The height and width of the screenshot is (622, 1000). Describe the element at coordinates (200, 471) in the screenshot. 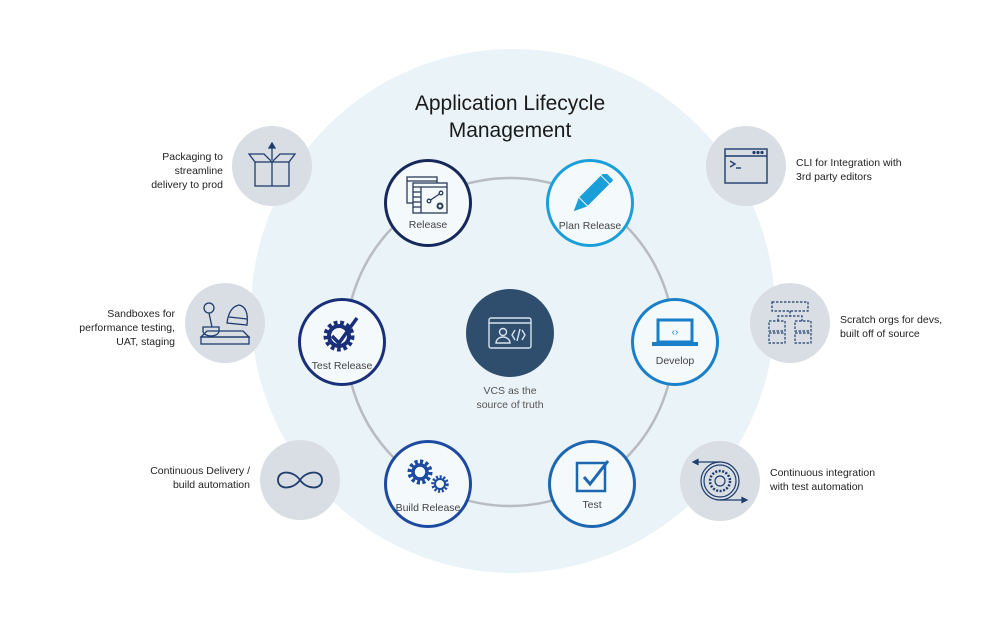

I see `note-continuous-delivery-line: Continuous Delivery /` at that location.